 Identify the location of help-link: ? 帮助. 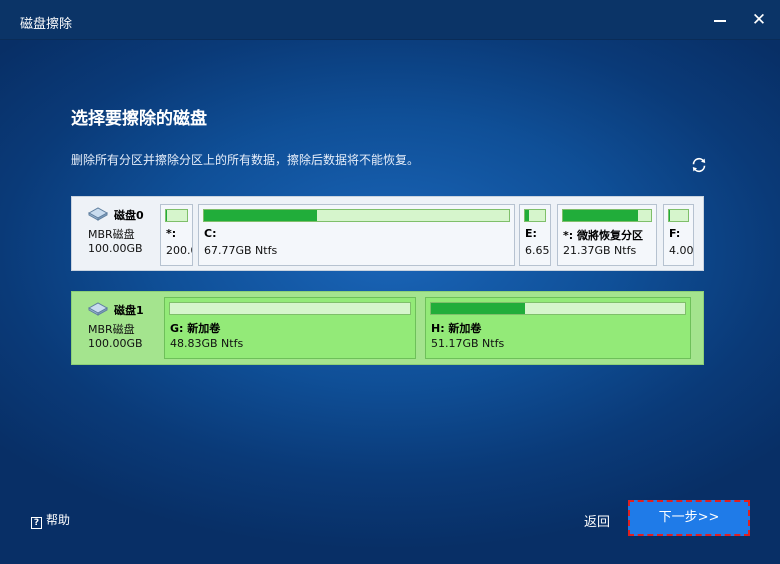
(50, 520).